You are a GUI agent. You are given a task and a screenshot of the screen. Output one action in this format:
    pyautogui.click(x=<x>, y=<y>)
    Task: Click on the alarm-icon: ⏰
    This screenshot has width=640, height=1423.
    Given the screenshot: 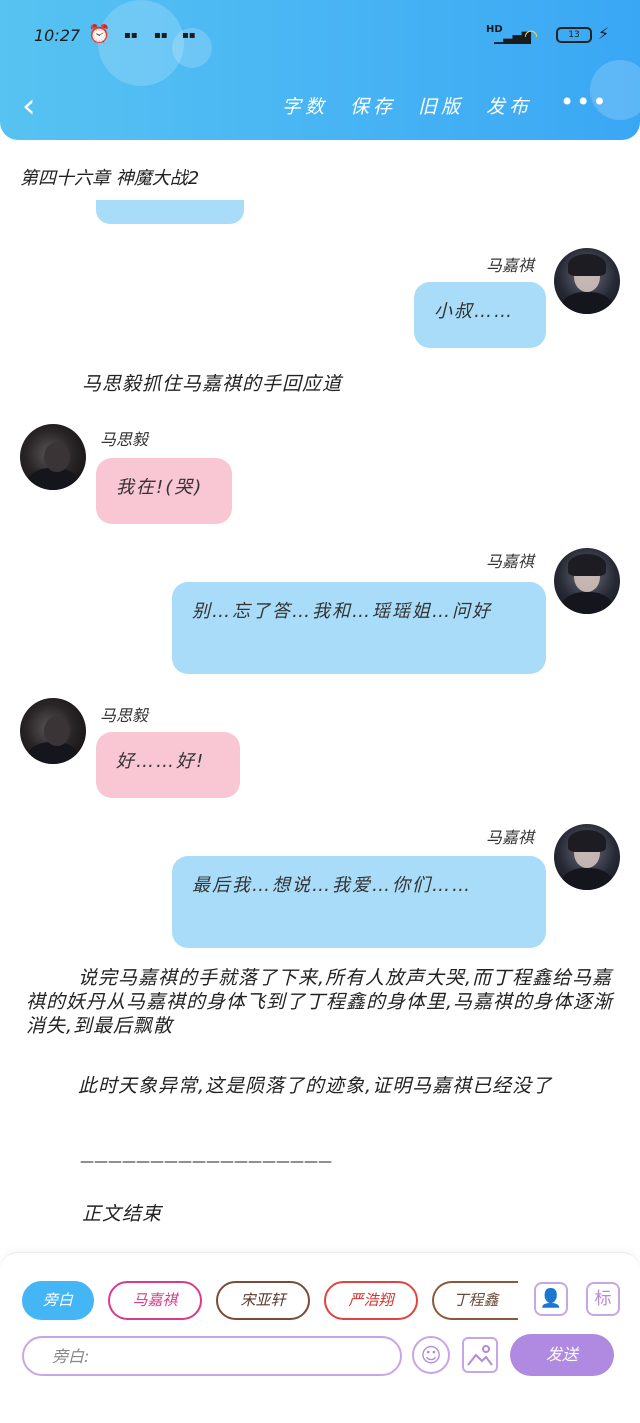 What is the action you would take?
    pyautogui.click(x=99, y=34)
    